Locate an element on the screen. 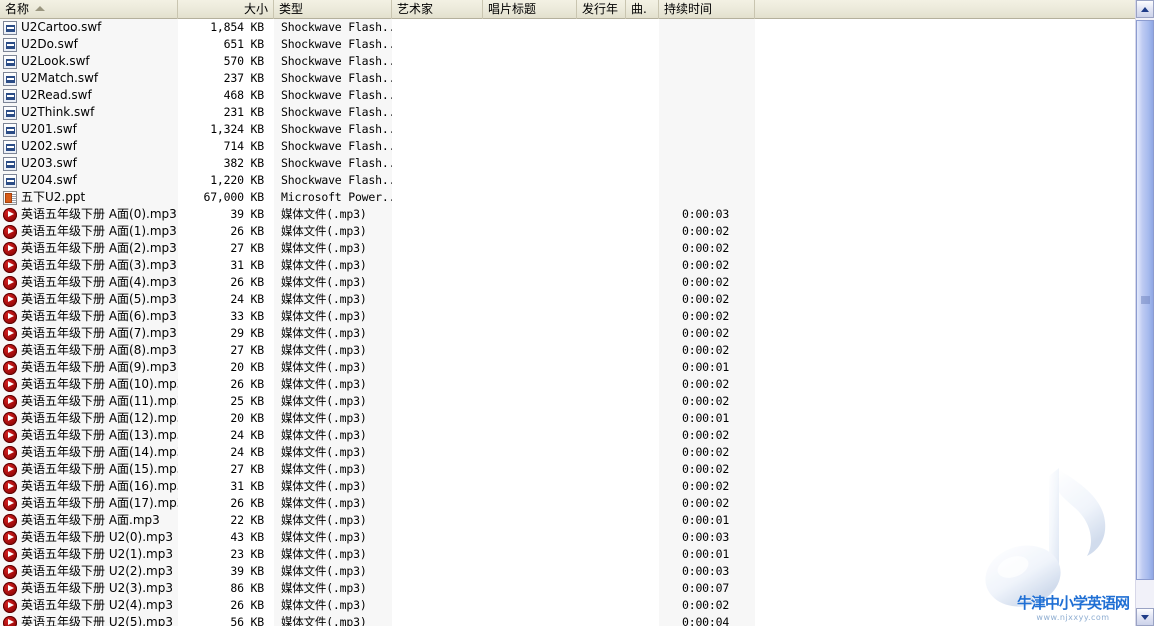 The height and width of the screenshot is (626, 1154). file-list-row: 英语五年级下册 U2(3).mp3 86 KB 媒体文件(.mp3) 0:00:07 is located at coordinates (567, 588).